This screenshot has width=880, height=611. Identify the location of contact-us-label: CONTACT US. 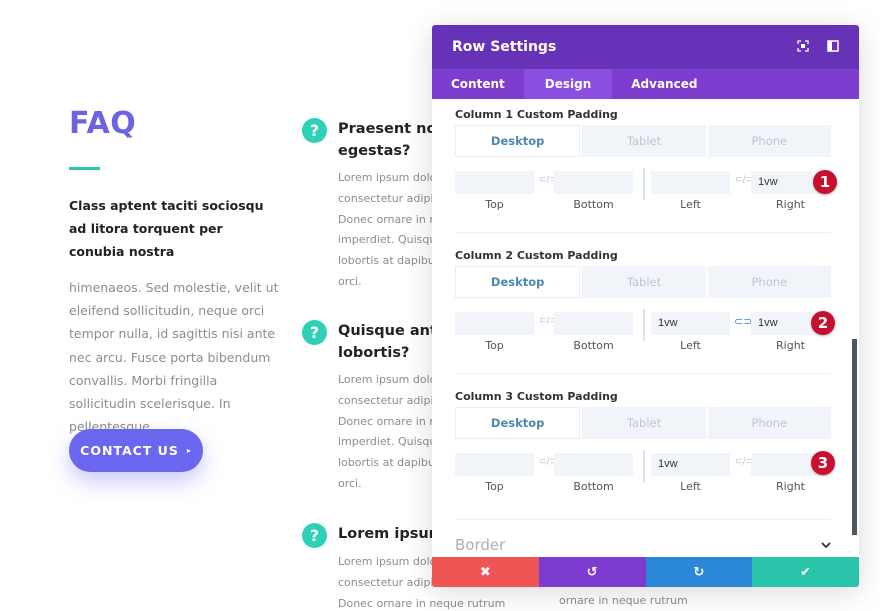
(129, 450).